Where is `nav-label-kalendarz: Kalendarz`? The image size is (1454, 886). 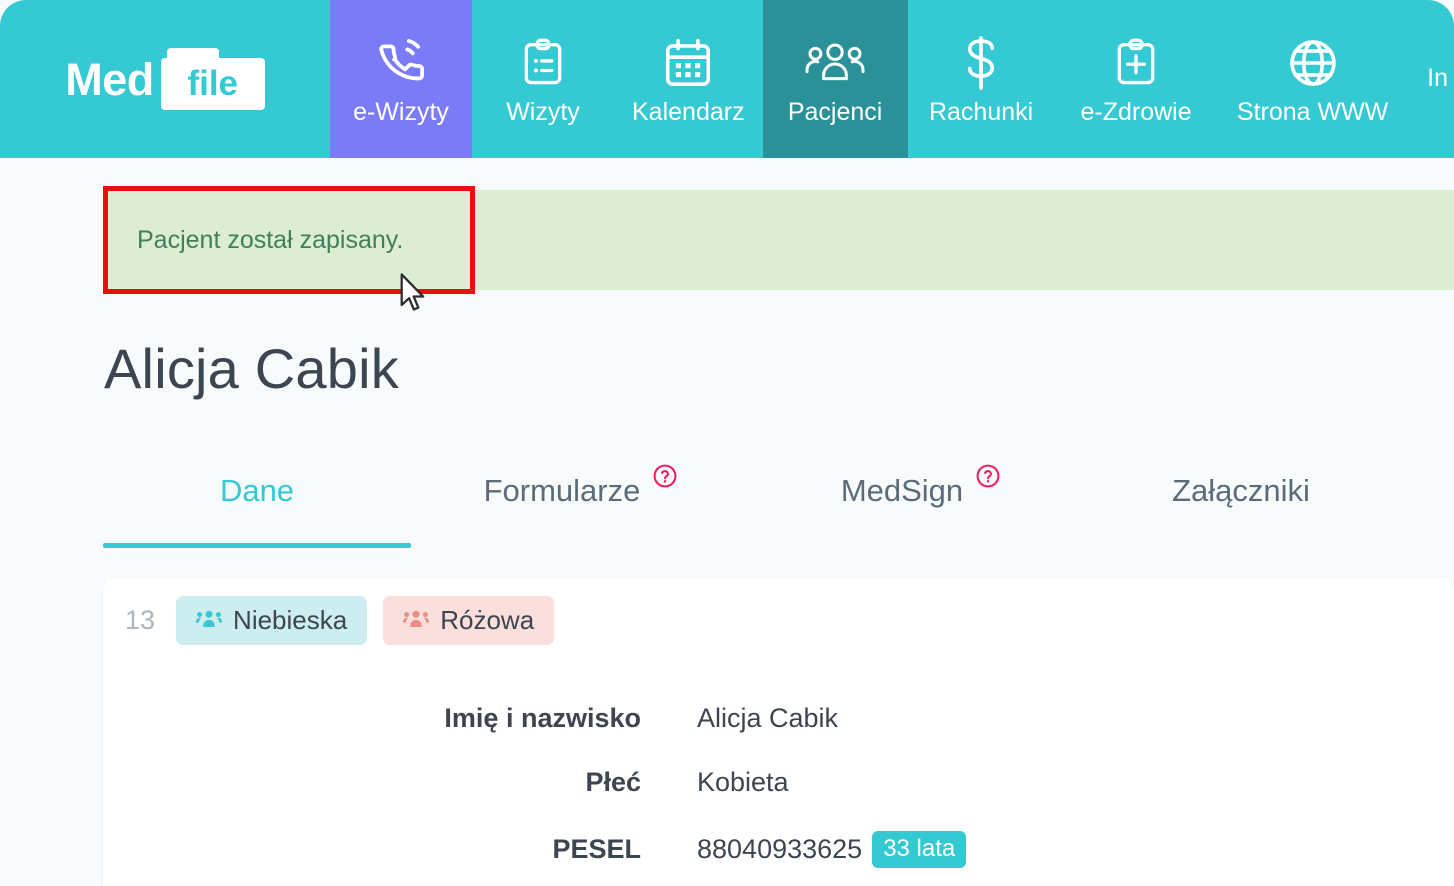
nav-label-kalendarz: Kalendarz is located at coordinates (688, 111).